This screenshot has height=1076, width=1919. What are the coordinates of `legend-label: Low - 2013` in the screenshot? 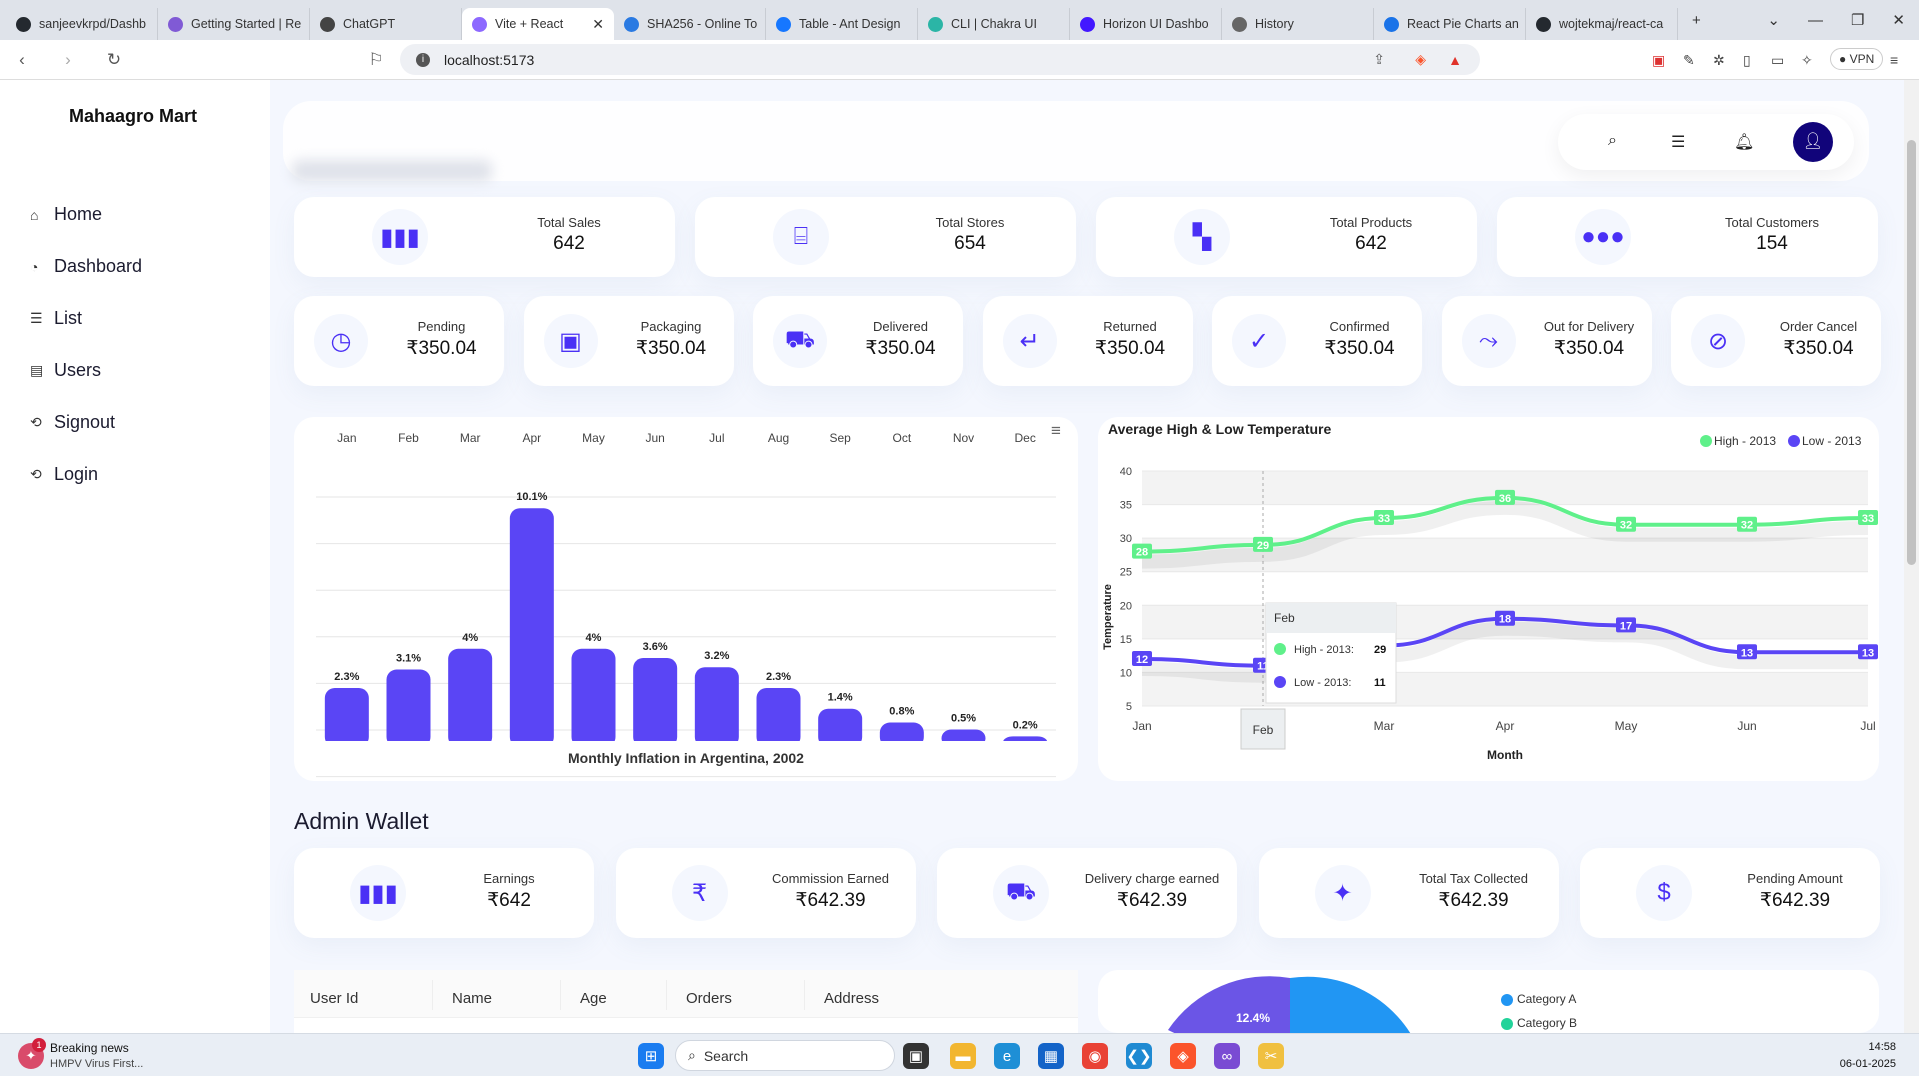 It's located at (1832, 441).